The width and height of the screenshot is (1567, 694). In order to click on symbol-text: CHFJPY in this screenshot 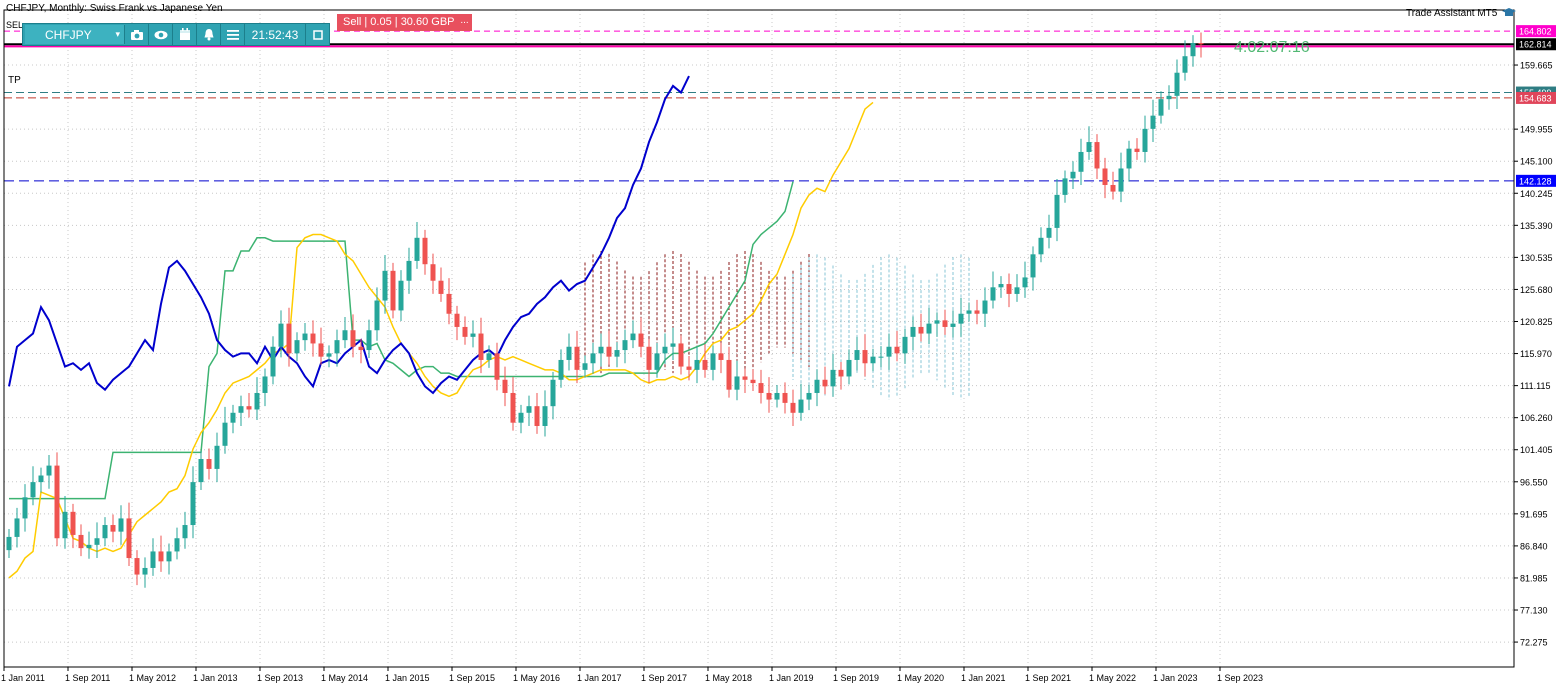, I will do `click(68, 34)`.